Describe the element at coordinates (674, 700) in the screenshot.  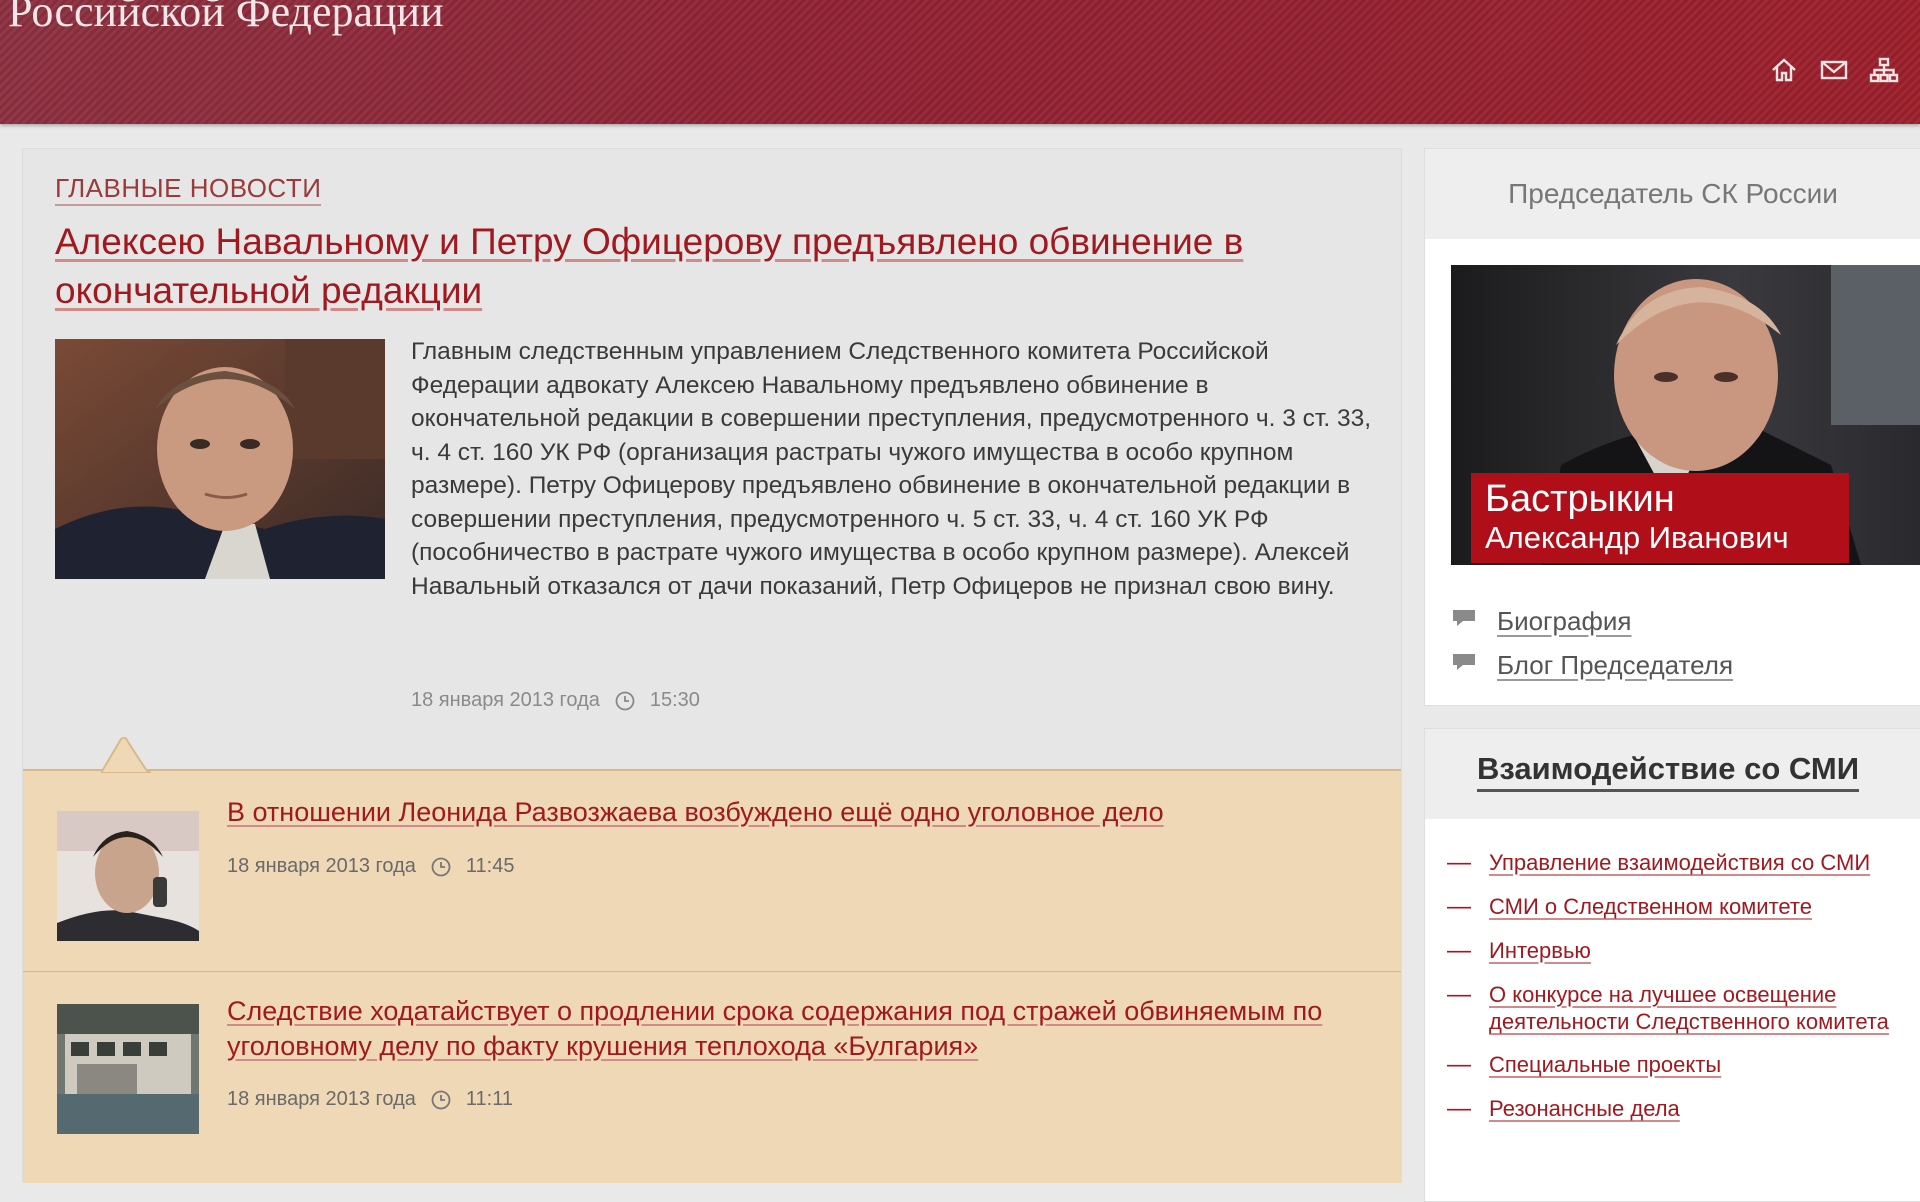
I see `news-time: 15:30` at that location.